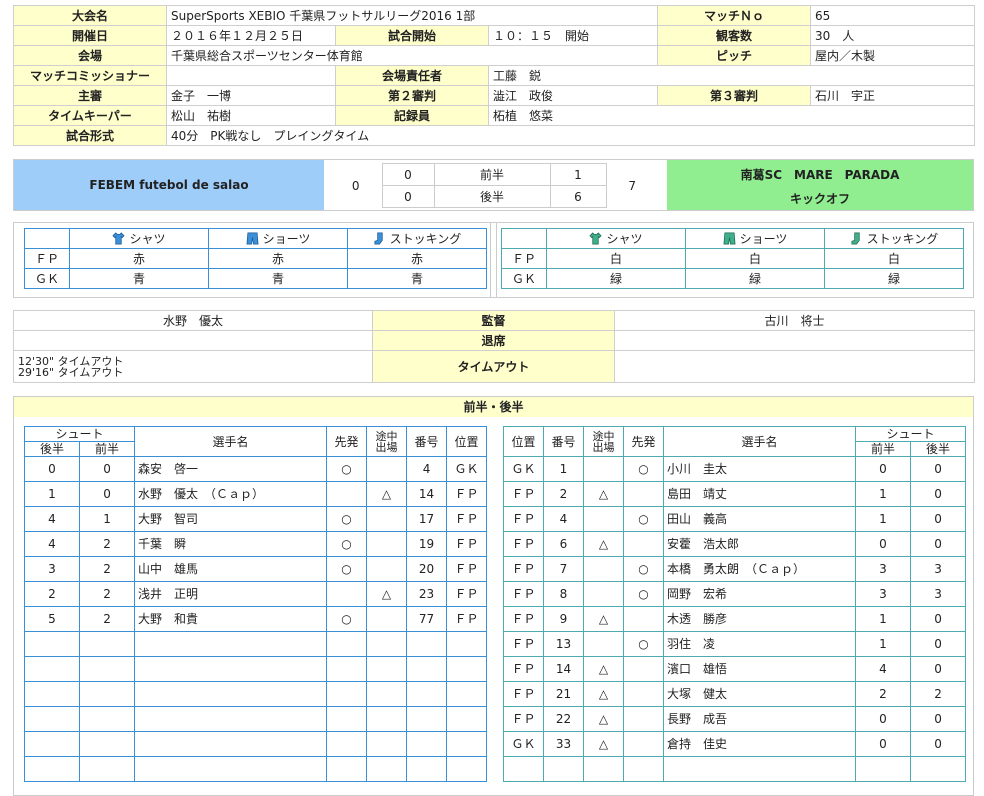 The width and height of the screenshot is (984, 796). I want to click on kickoff-note: キックオフ, so click(819, 199).